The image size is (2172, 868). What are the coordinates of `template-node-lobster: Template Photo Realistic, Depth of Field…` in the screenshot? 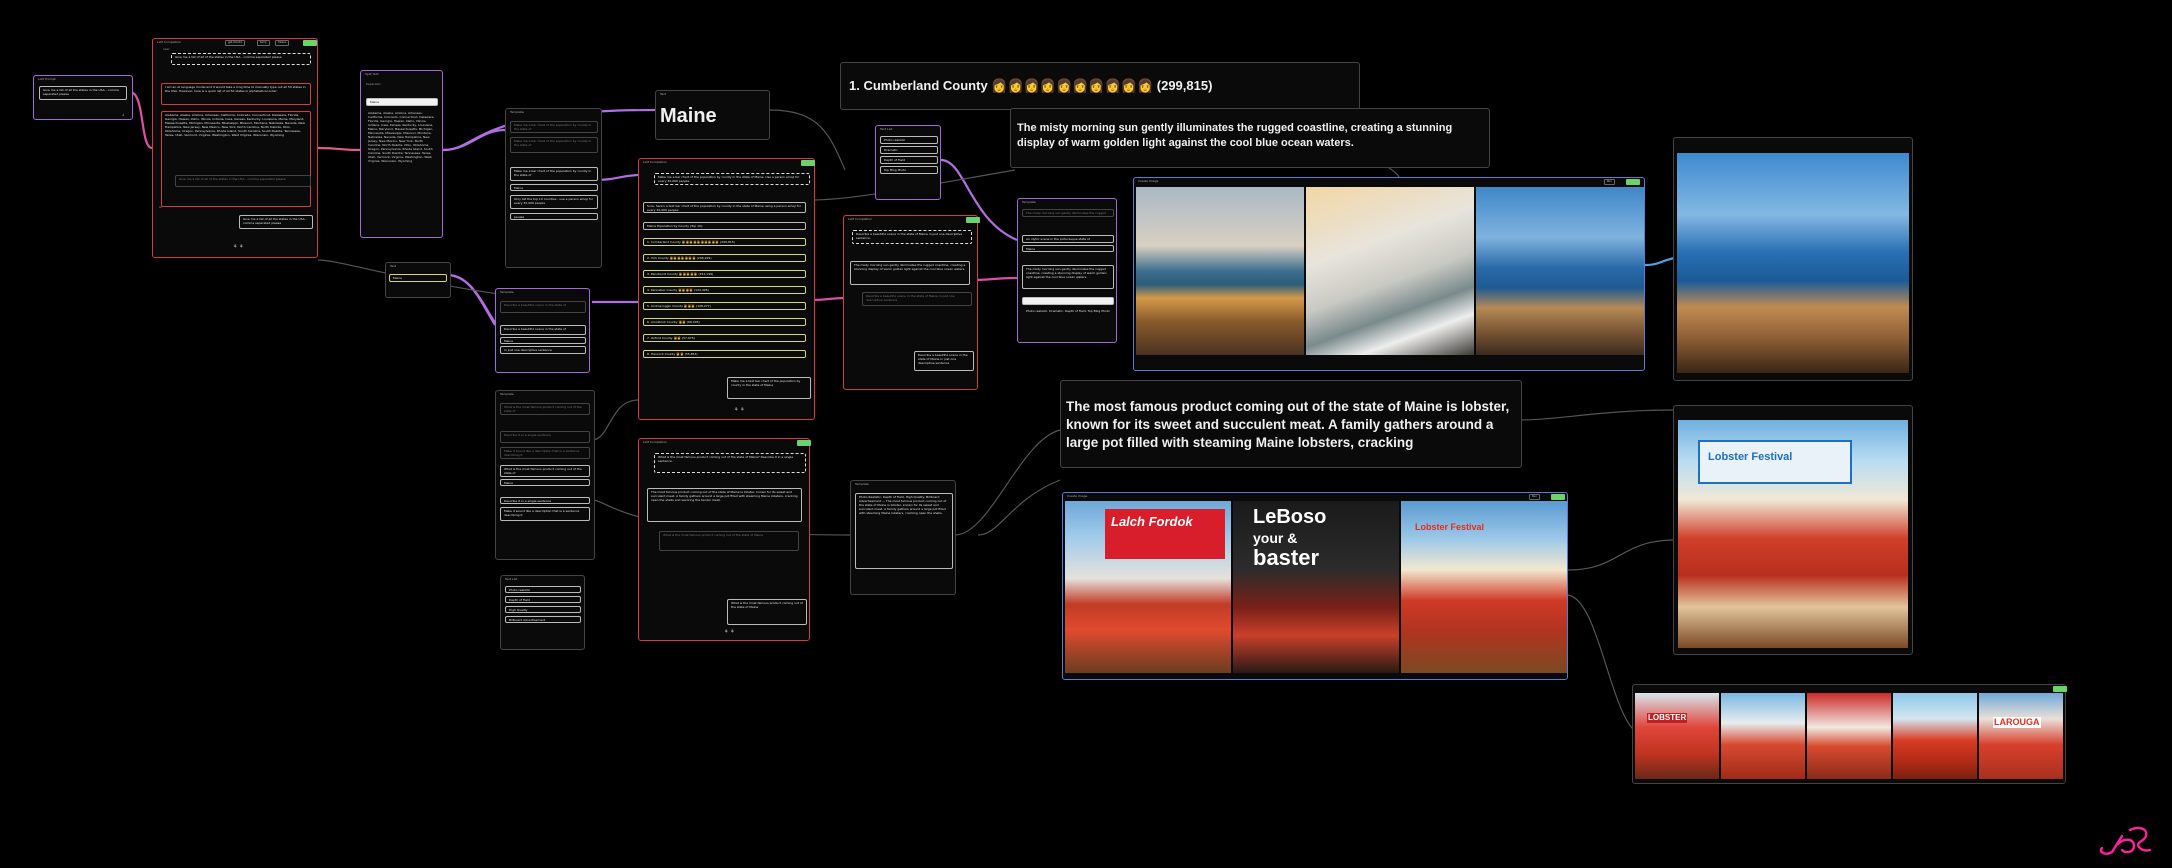 It's located at (903, 537).